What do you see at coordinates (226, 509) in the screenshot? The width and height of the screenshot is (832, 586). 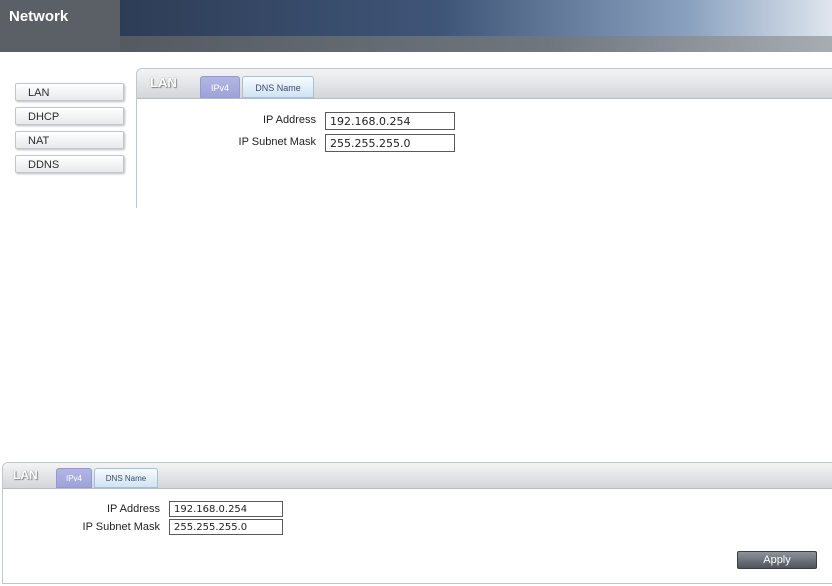 I see `ip-address-input-bottom` at bounding box center [226, 509].